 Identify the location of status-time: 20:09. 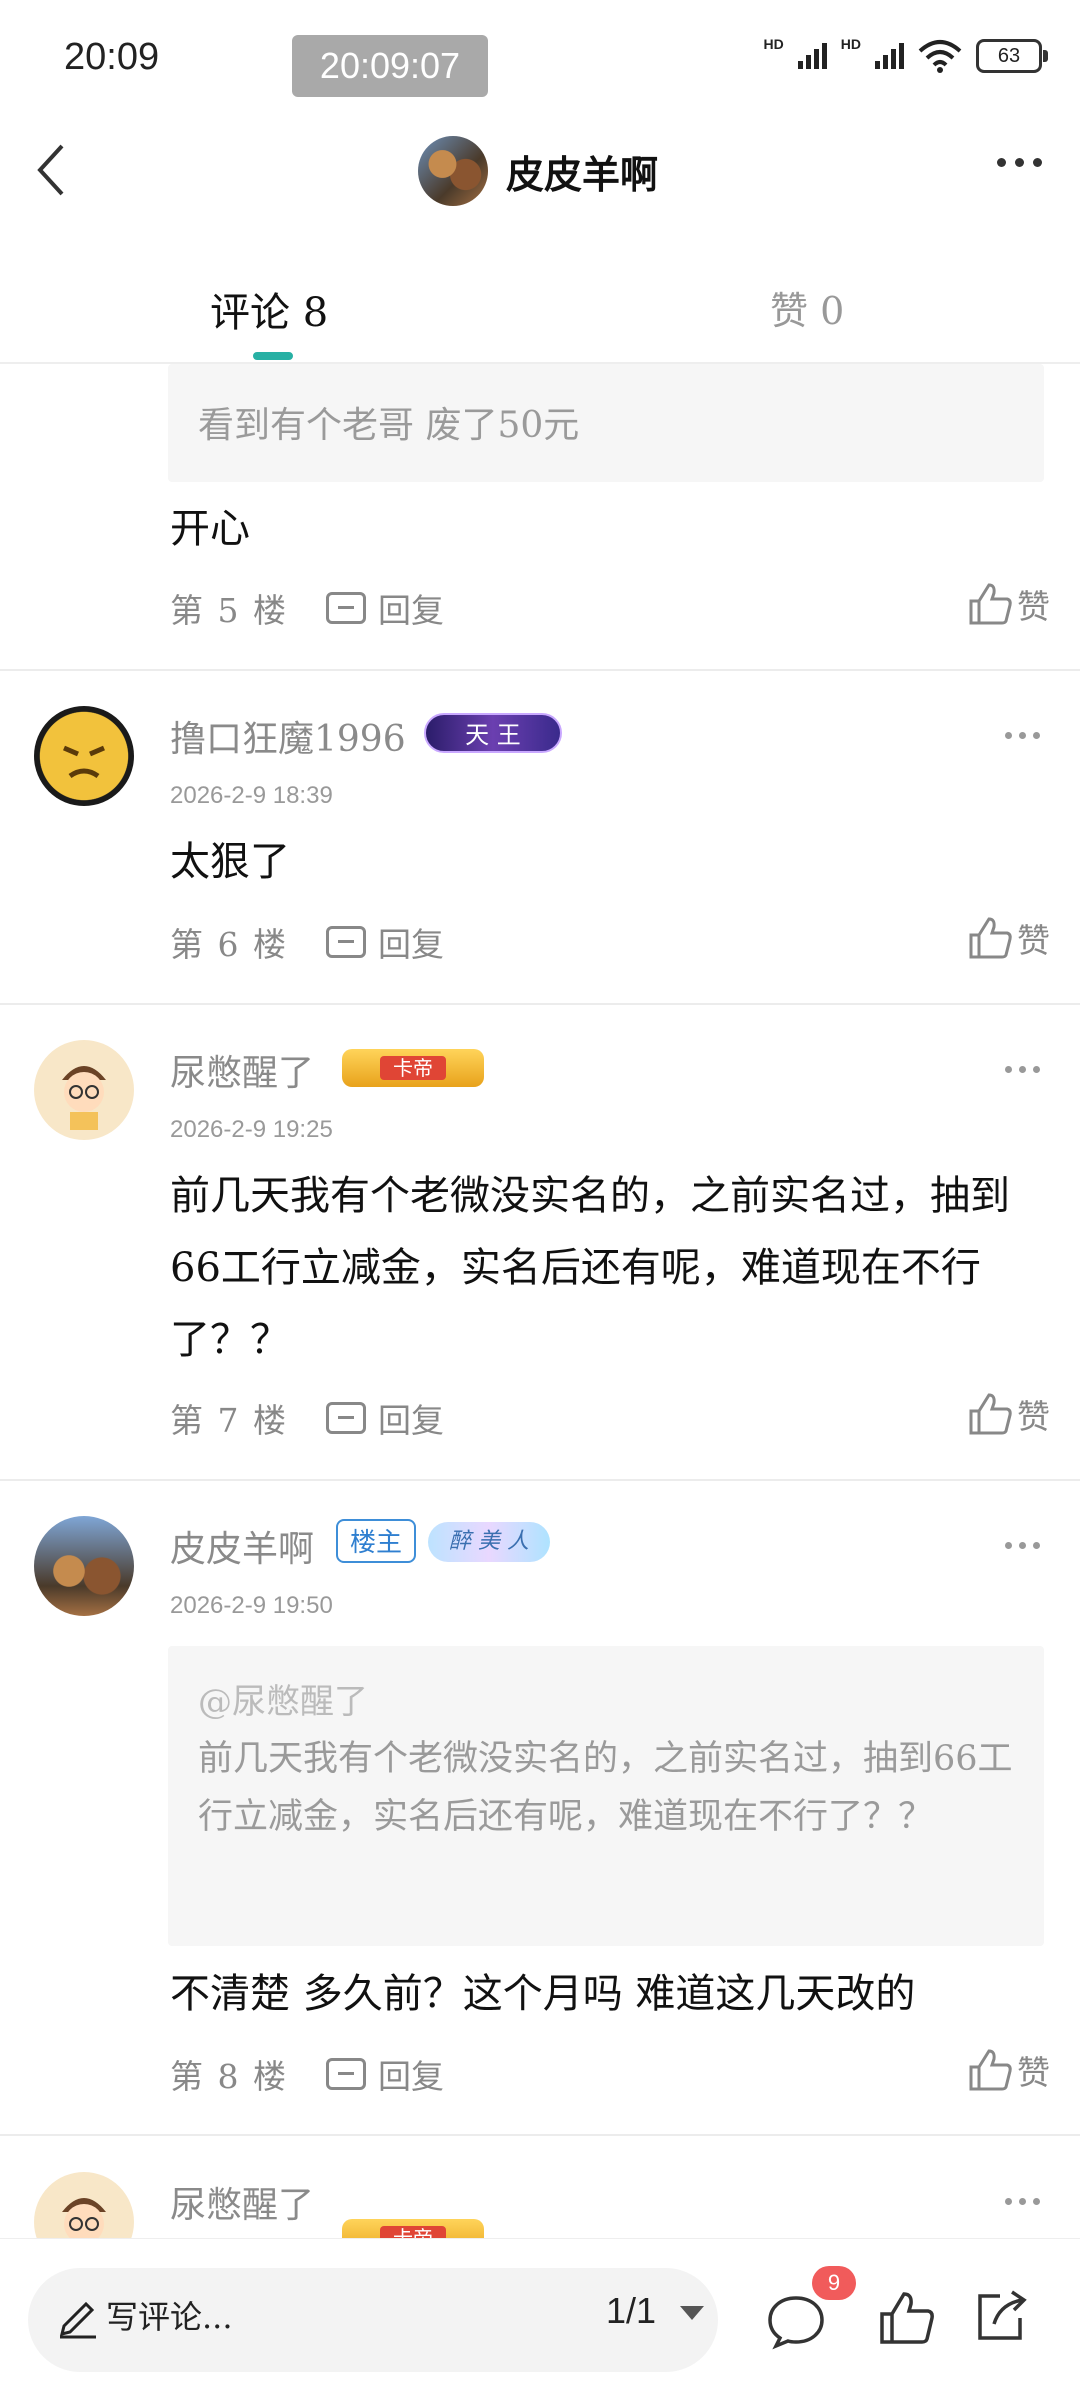
(112, 57).